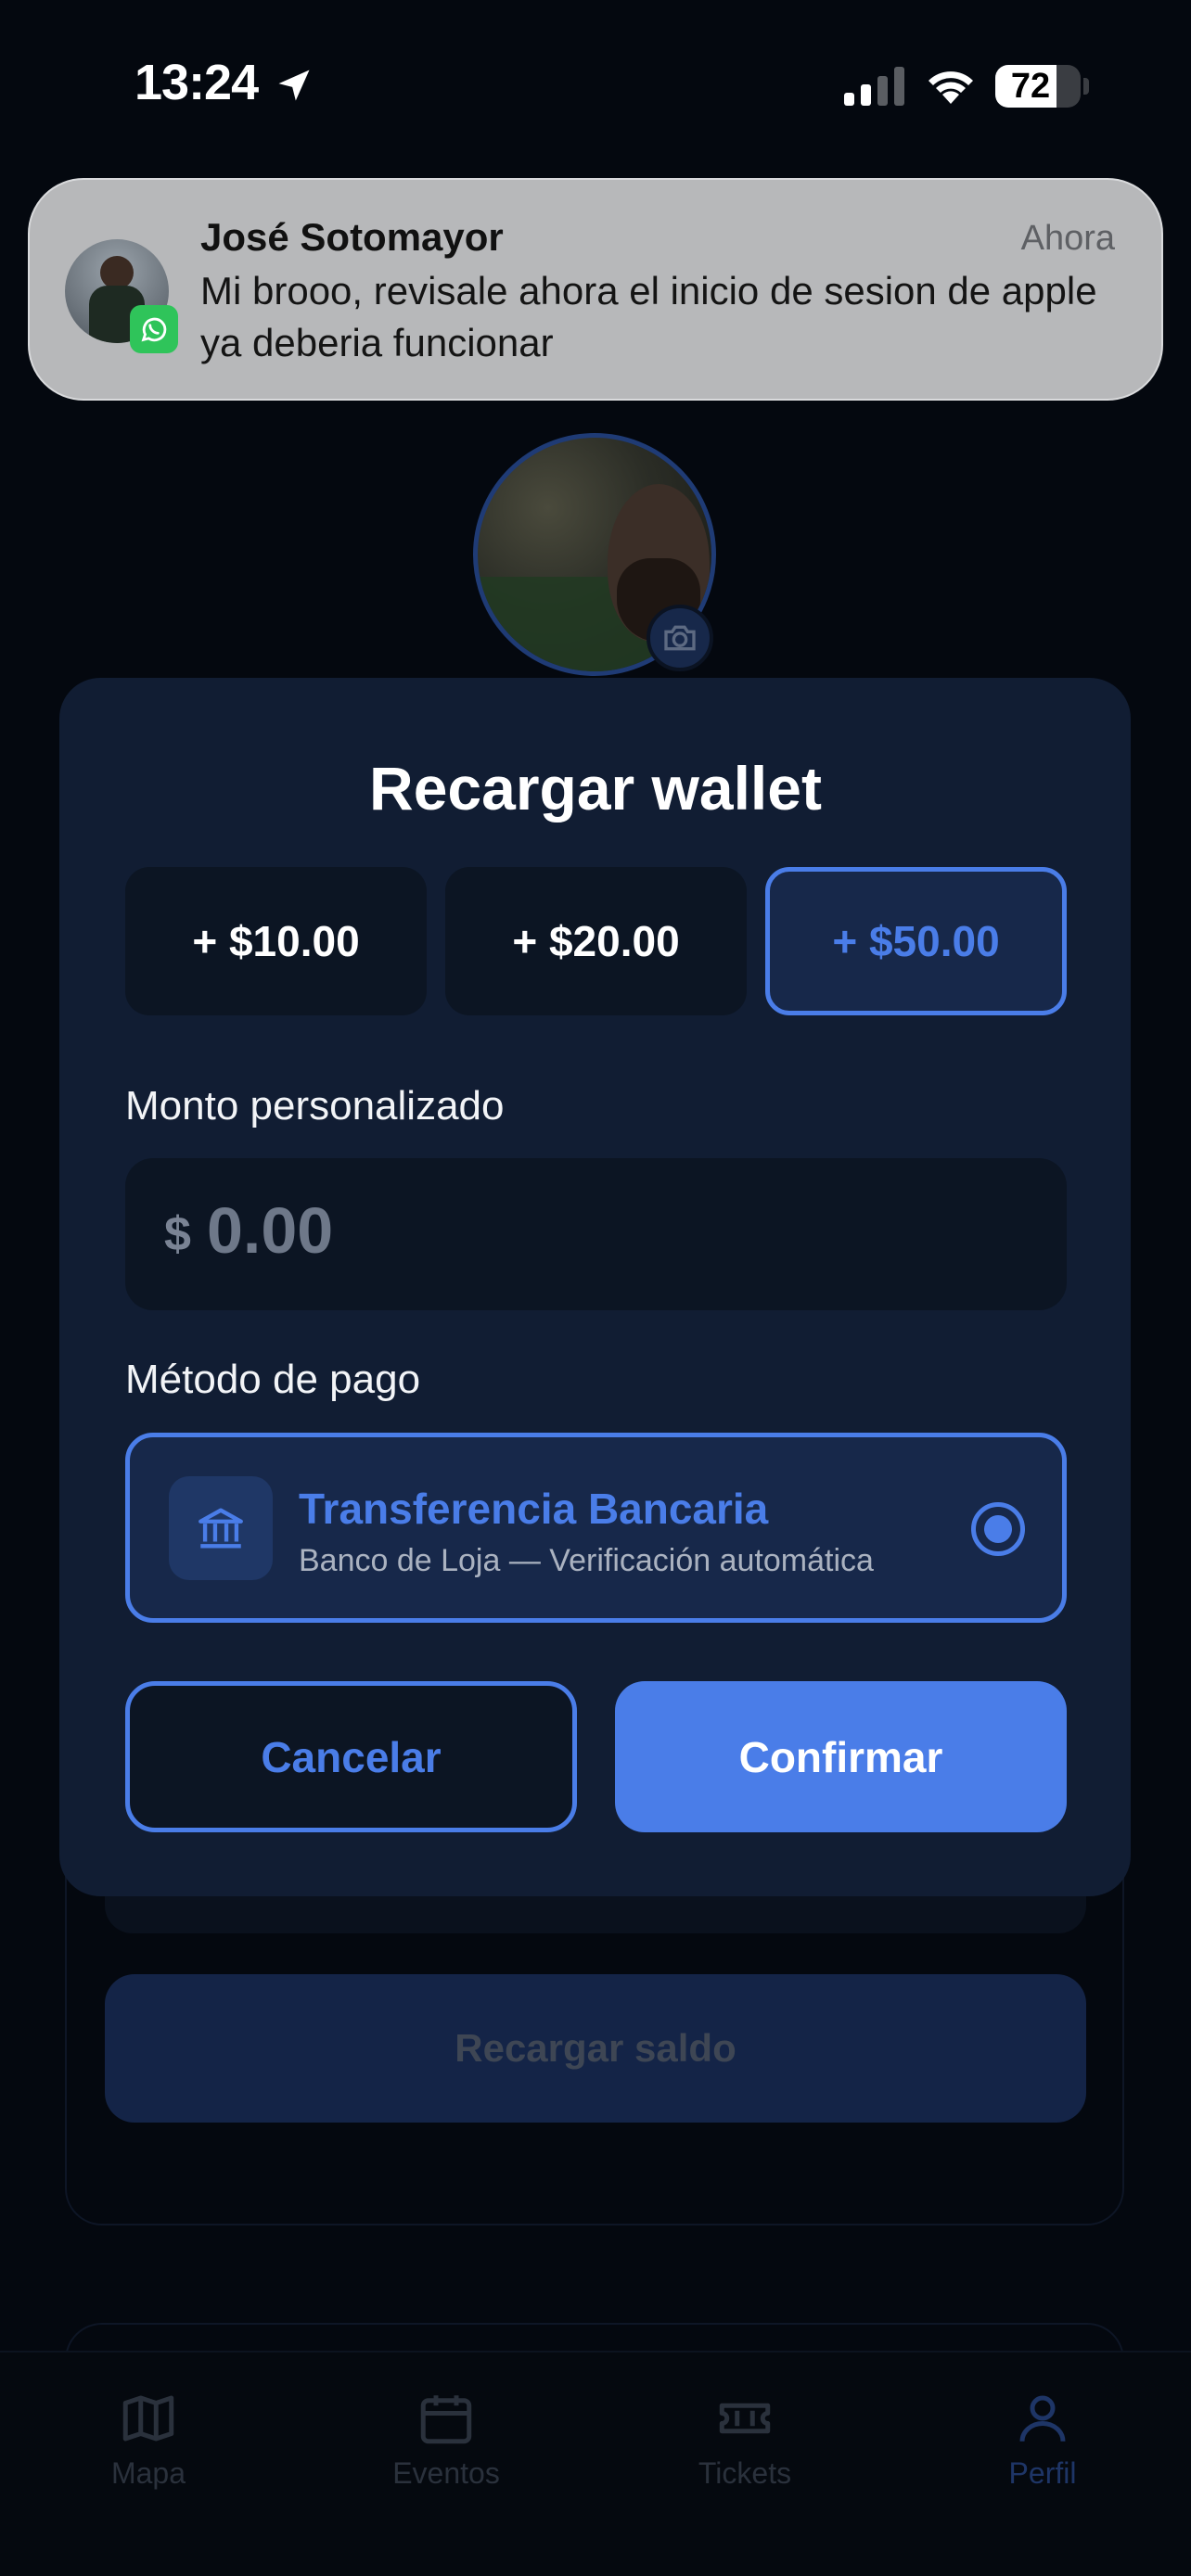  Describe the element at coordinates (148, 2473) in the screenshot. I see `tab-label: Mapa` at that location.